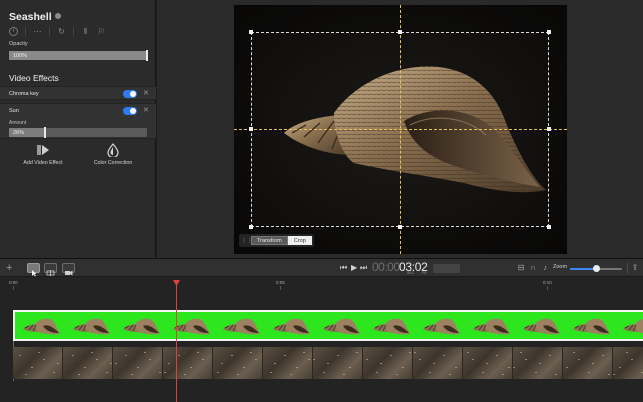  I want to click on crop-handle-bottom, so click(400, 227).